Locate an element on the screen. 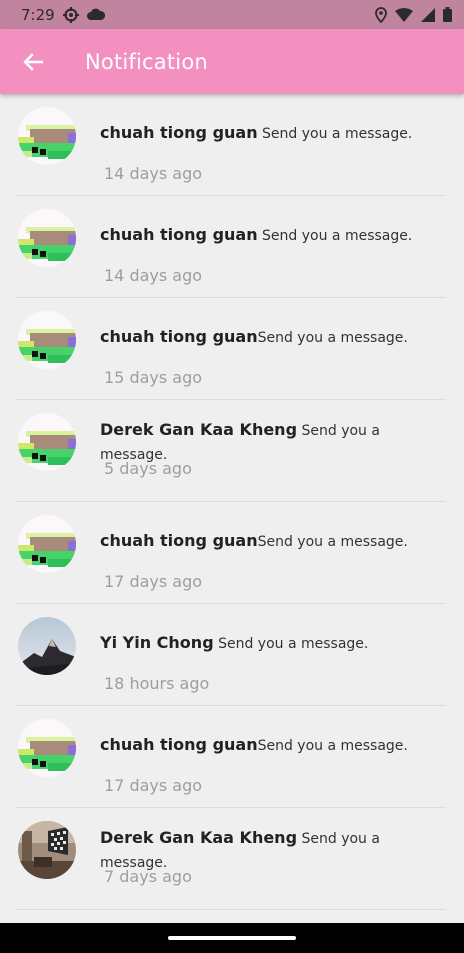 This screenshot has height=953, width=464. home-gesture-handle is located at coordinates (232, 938).